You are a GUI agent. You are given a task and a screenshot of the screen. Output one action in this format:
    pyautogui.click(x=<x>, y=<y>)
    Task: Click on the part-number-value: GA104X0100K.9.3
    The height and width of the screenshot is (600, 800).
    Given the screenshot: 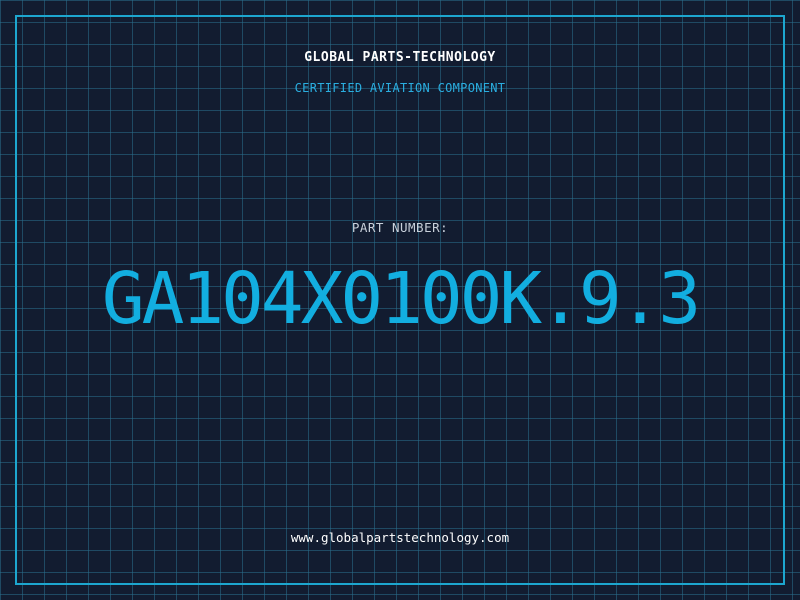 What is the action you would take?
    pyautogui.click(x=401, y=298)
    